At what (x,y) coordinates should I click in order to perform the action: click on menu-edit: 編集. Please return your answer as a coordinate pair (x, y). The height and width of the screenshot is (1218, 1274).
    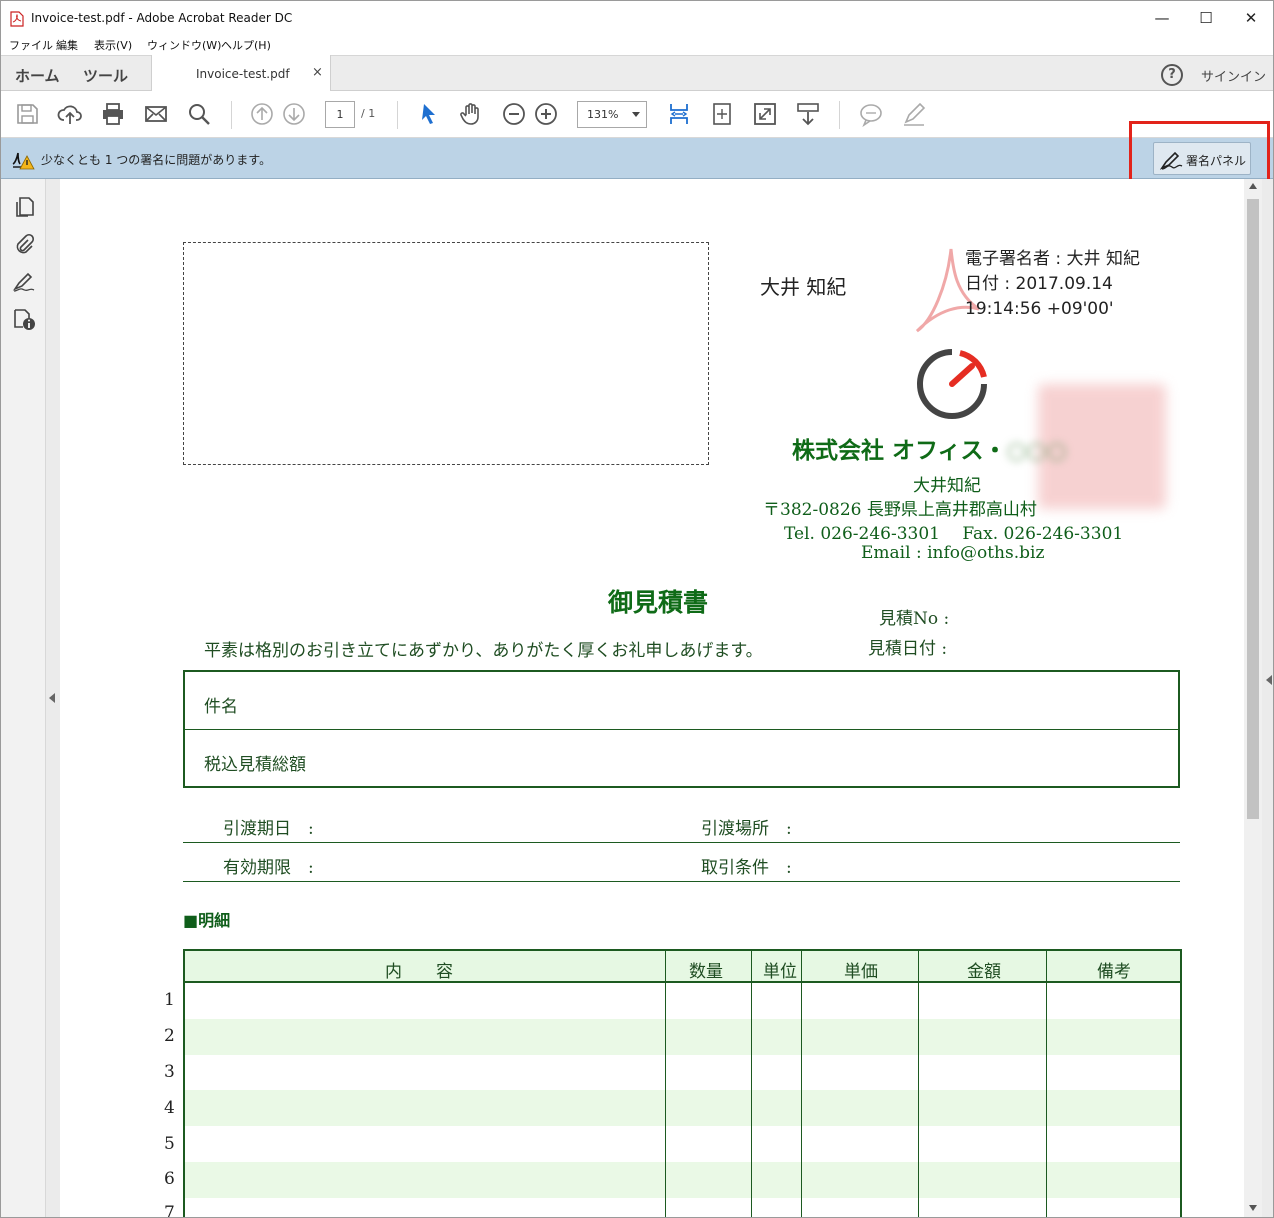
    Looking at the image, I should click on (67, 45).